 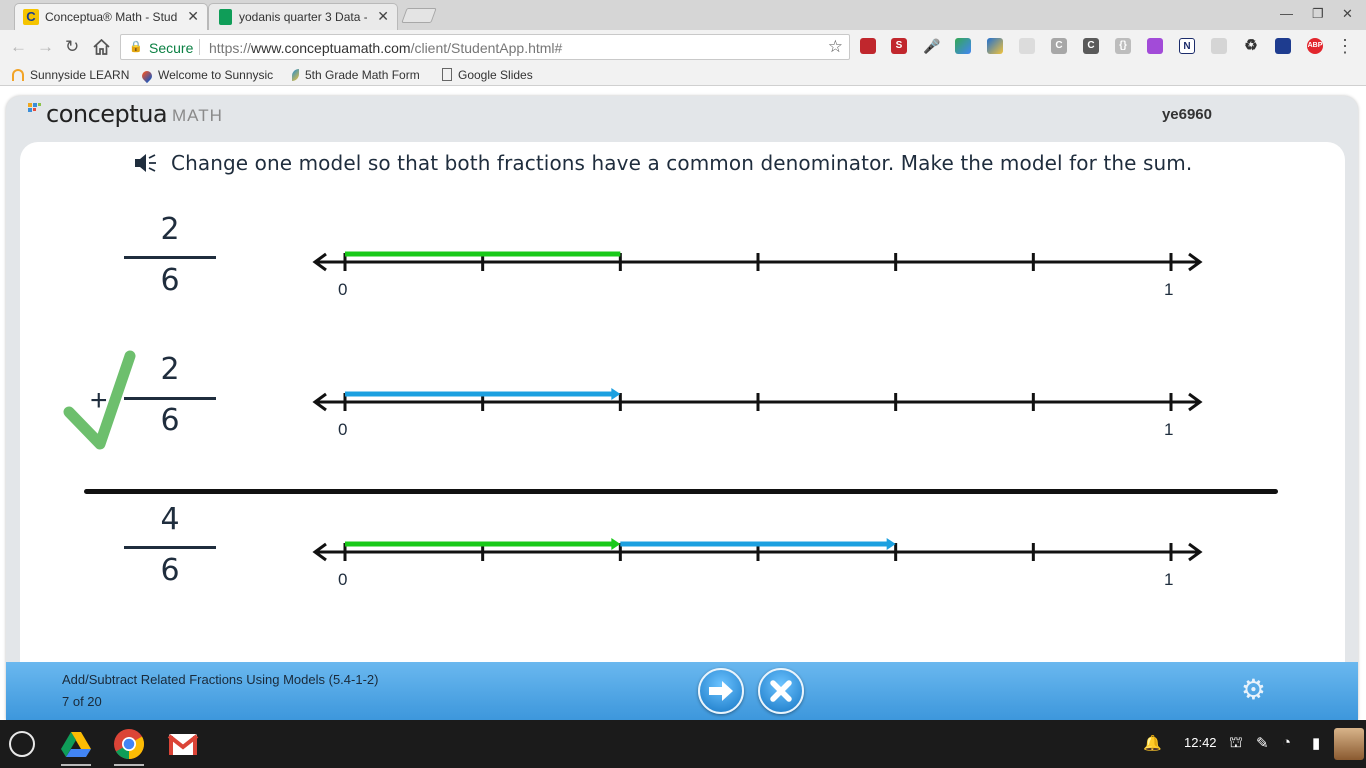 I want to click on adblock-icon: ABP, so click(x=1315, y=46).